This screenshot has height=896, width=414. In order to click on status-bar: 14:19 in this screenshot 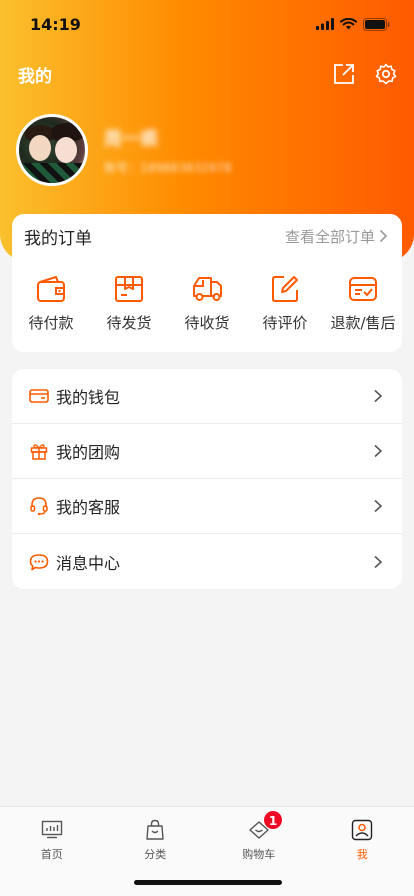, I will do `click(207, 24)`.